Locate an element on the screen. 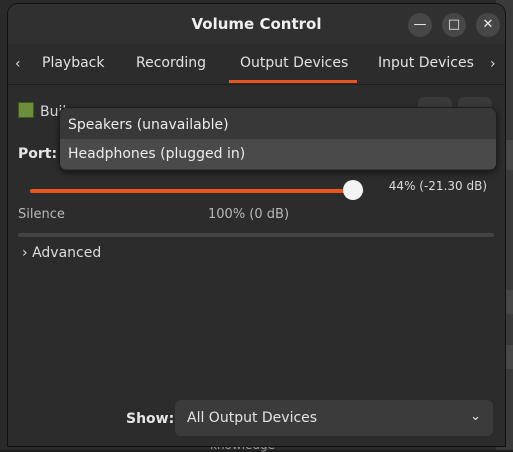 This screenshot has height=452, width=513. port-option-label: Speakers (unavailable) is located at coordinates (148, 125).